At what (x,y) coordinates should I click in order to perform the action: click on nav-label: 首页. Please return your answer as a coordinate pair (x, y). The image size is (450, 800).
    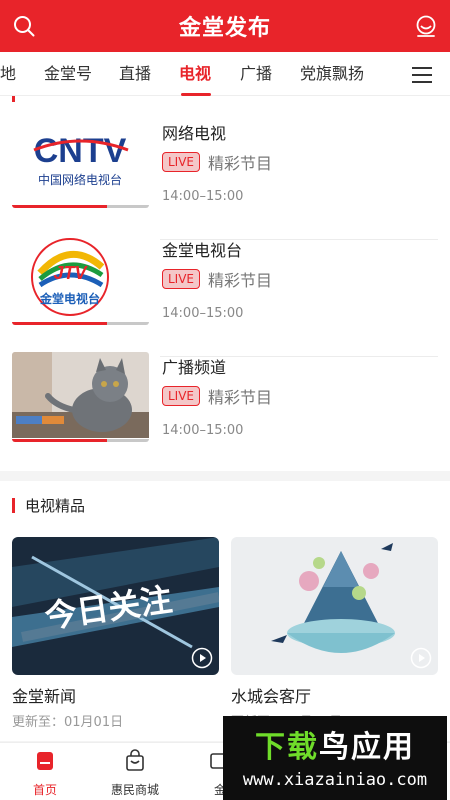
    Looking at the image, I should click on (44, 790).